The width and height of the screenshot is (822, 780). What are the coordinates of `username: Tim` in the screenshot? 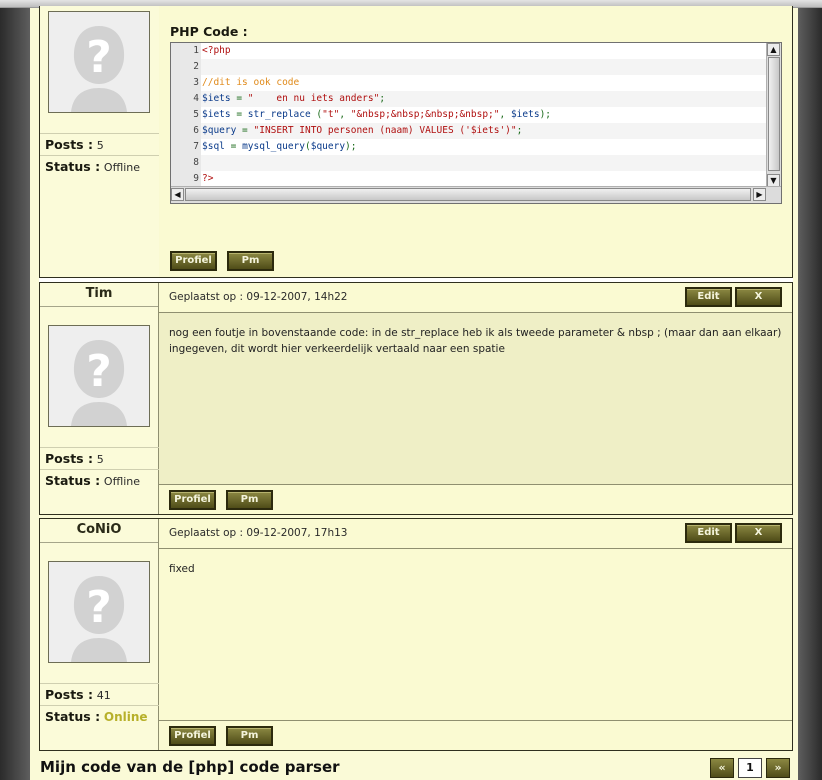 It's located at (99, 295).